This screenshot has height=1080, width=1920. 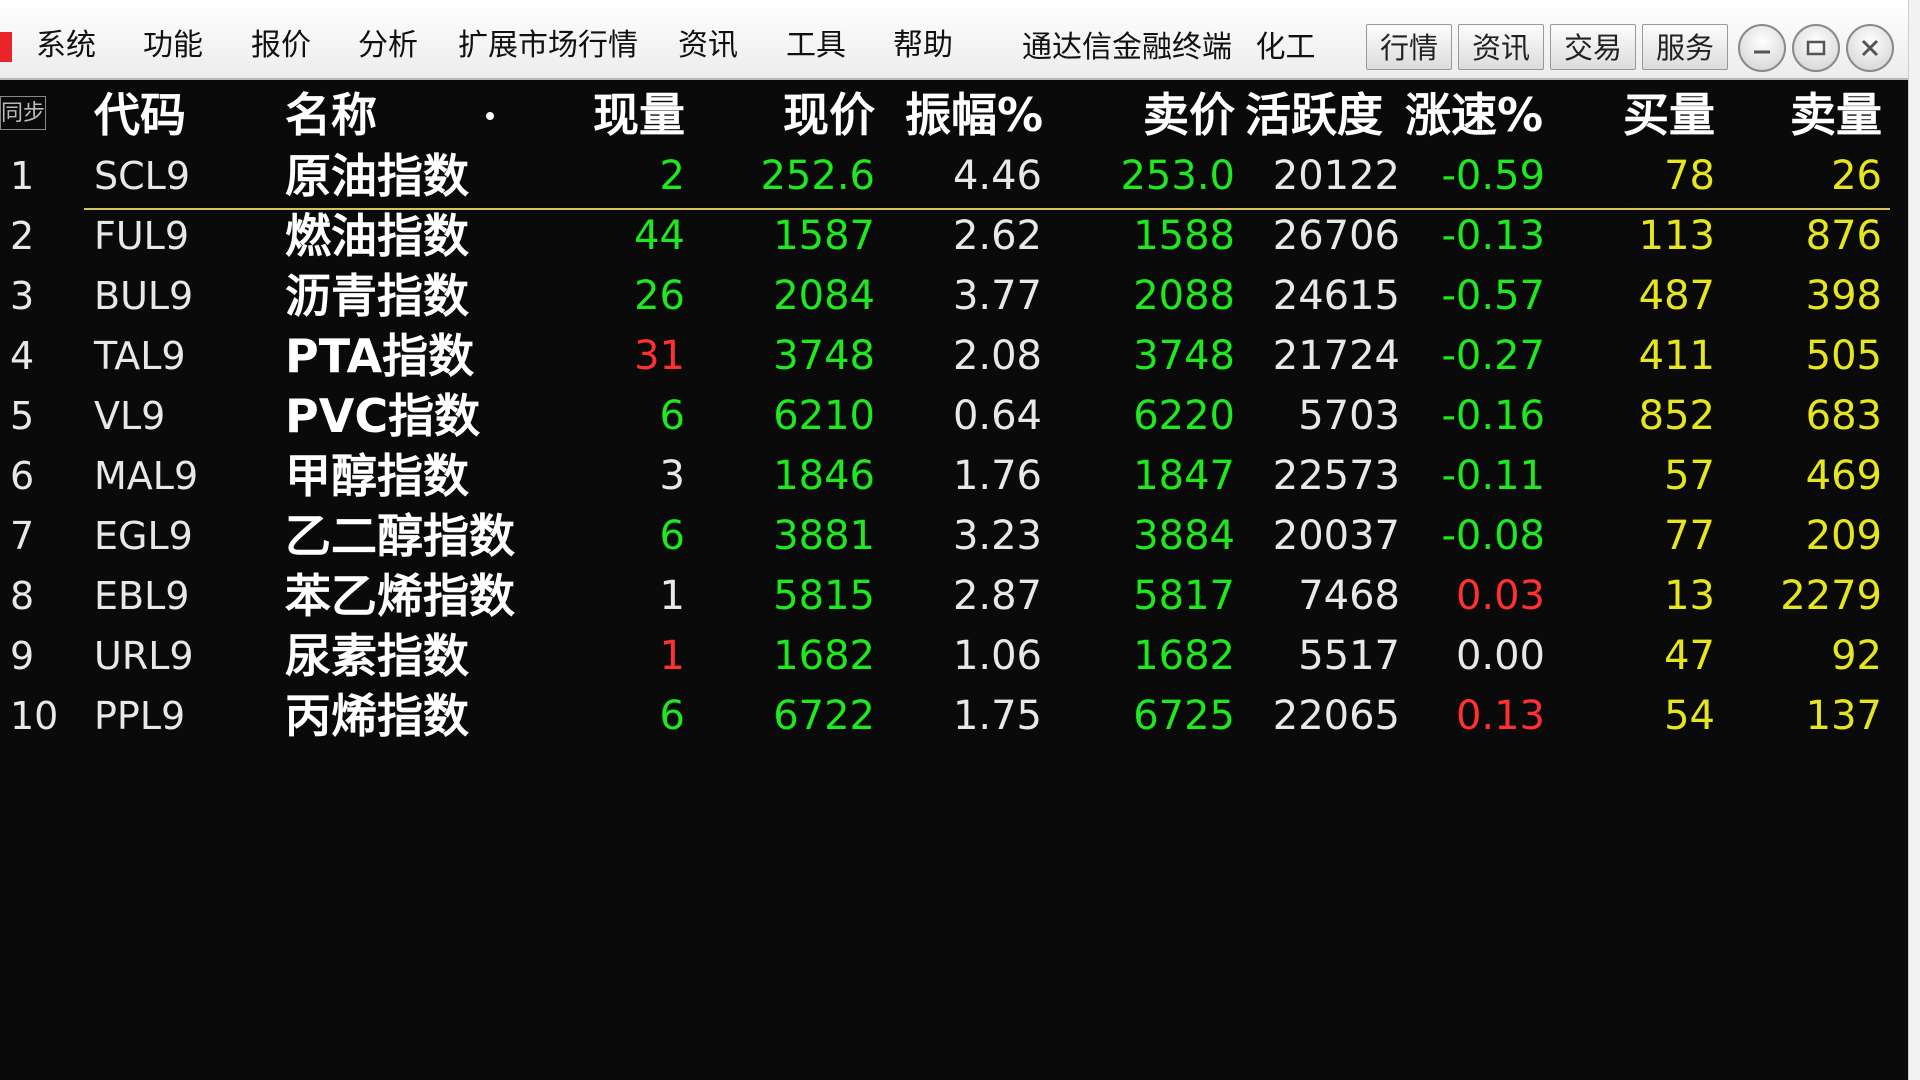 What do you see at coordinates (997, 176) in the screenshot?
I see `row-amplitude: 4.46` at bounding box center [997, 176].